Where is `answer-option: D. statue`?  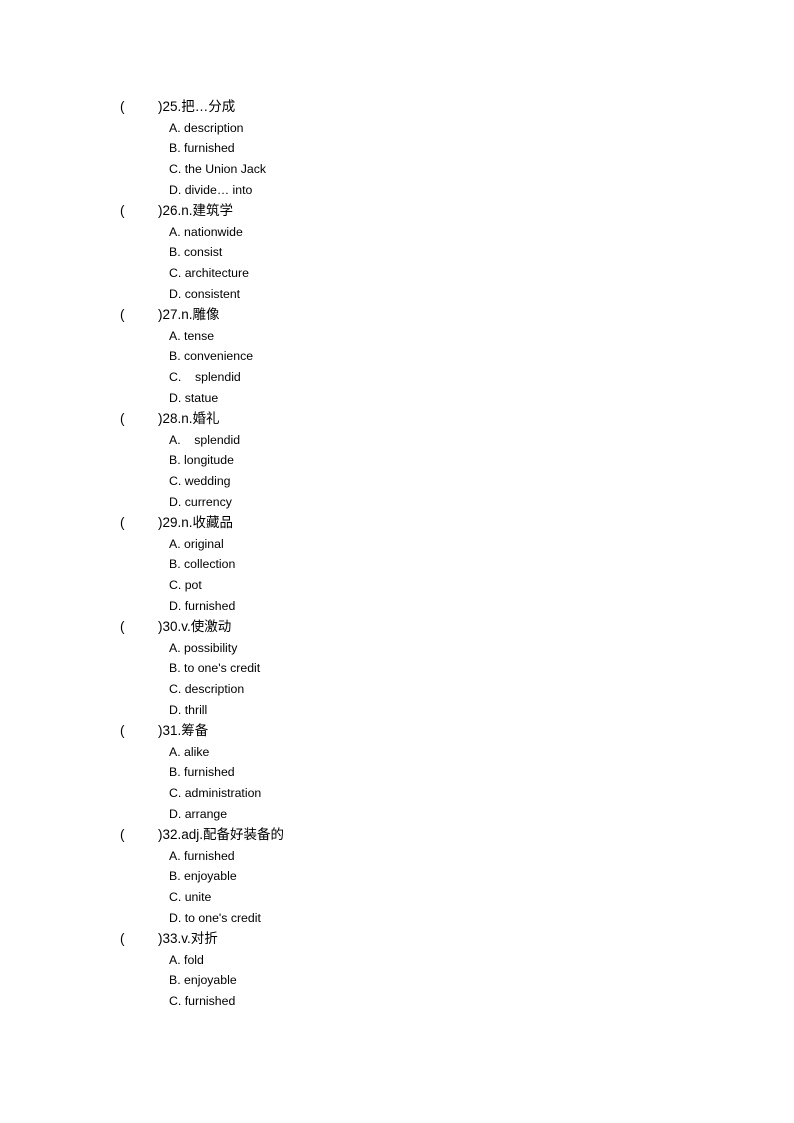
answer-option: D. statue is located at coordinates (194, 397).